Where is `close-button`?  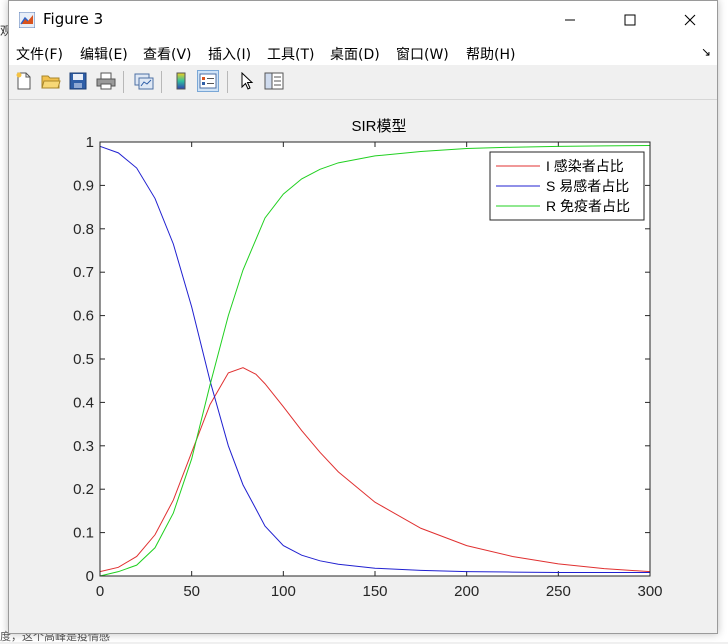
close-button is located at coordinates (690, 20).